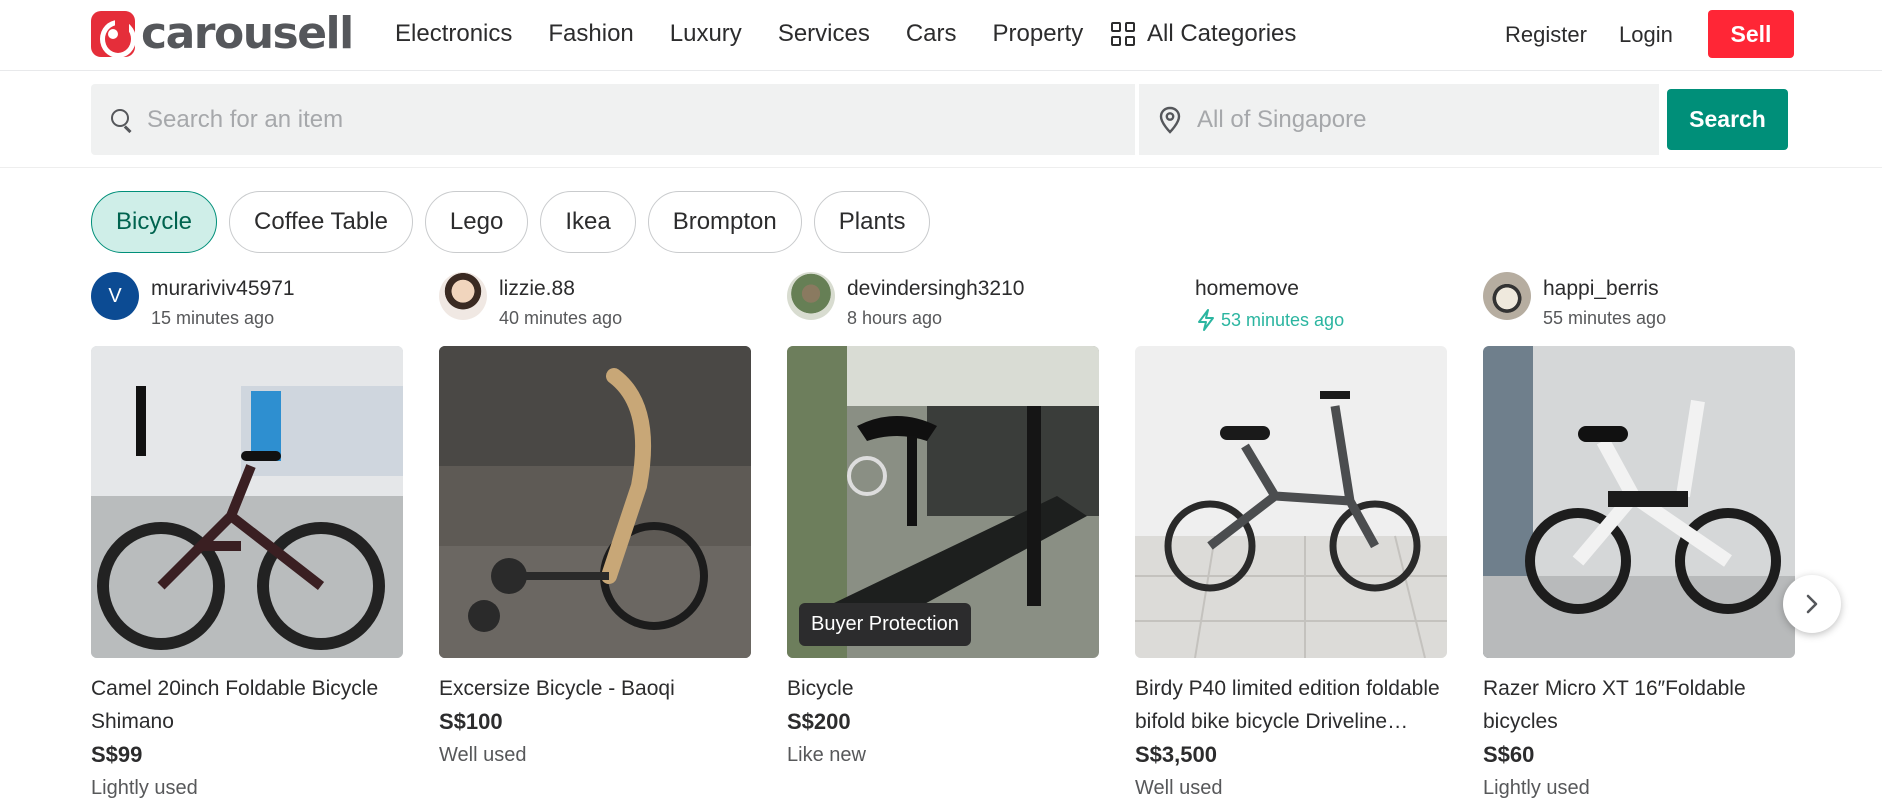  What do you see at coordinates (122, 119) in the screenshot?
I see `search-icon` at bounding box center [122, 119].